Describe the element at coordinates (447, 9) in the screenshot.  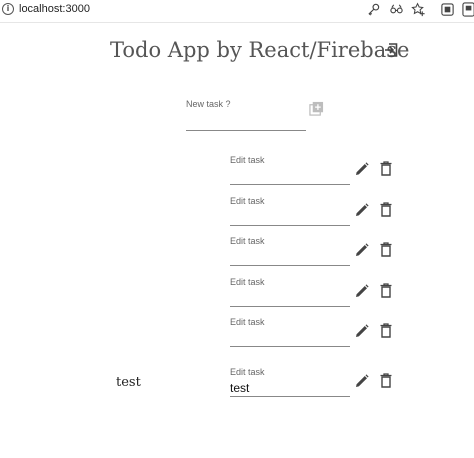
I see `collections-icon` at that location.